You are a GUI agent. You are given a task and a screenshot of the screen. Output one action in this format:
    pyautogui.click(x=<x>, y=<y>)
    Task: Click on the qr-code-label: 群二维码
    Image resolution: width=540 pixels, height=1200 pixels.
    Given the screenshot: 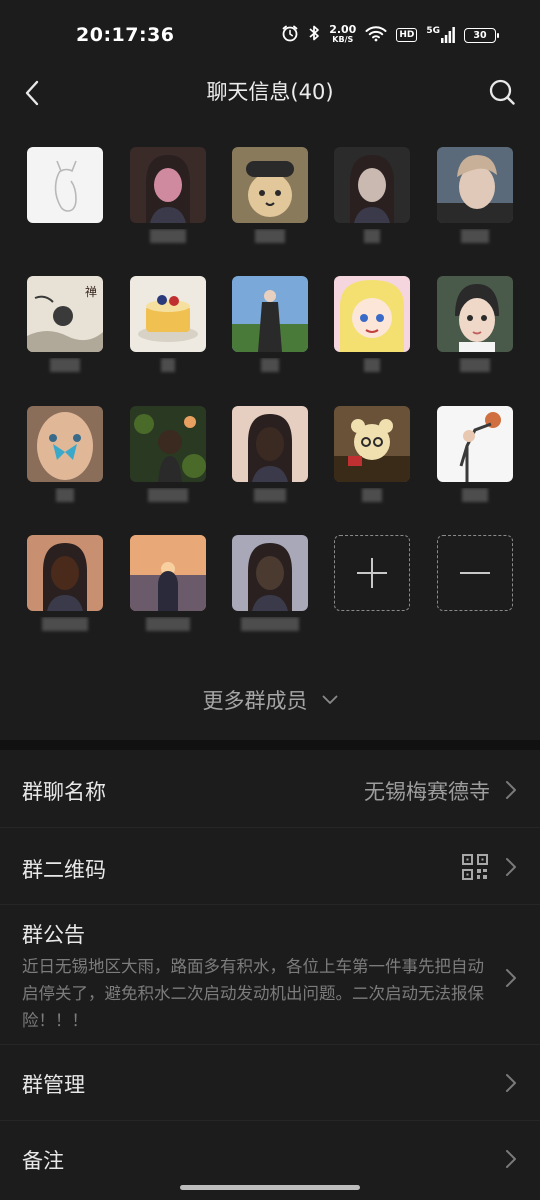 What is the action you would take?
    pyautogui.click(x=64, y=870)
    